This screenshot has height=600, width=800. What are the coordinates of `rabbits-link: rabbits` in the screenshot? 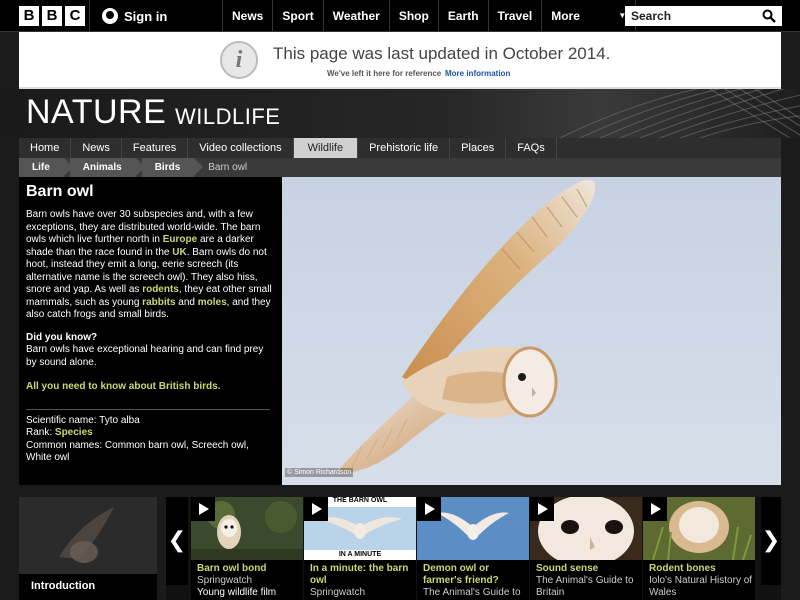 It's located at (158, 302).